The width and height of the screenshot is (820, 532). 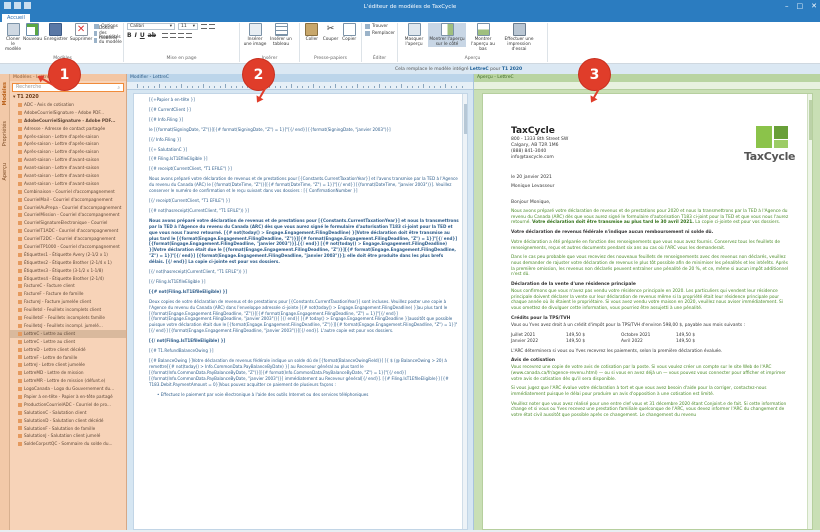 I want to click on font-family-select: Calibri ▾, so click(x=151, y=26).